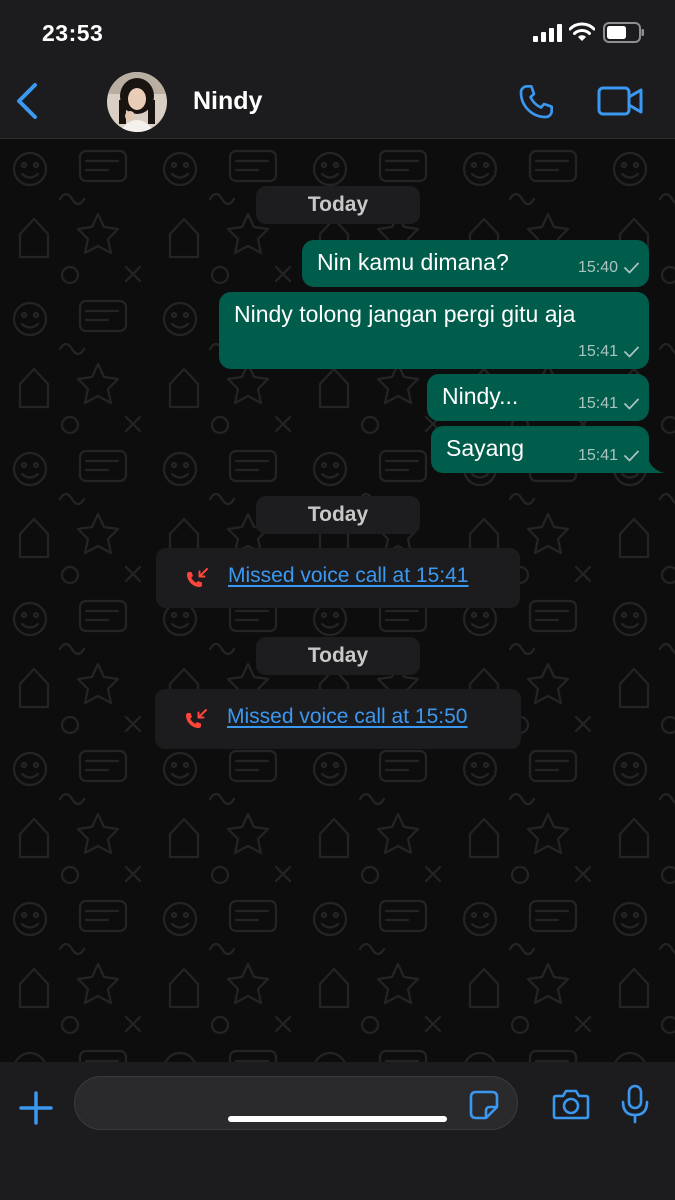 The height and width of the screenshot is (1200, 675). I want to click on avatar, so click(137, 102).